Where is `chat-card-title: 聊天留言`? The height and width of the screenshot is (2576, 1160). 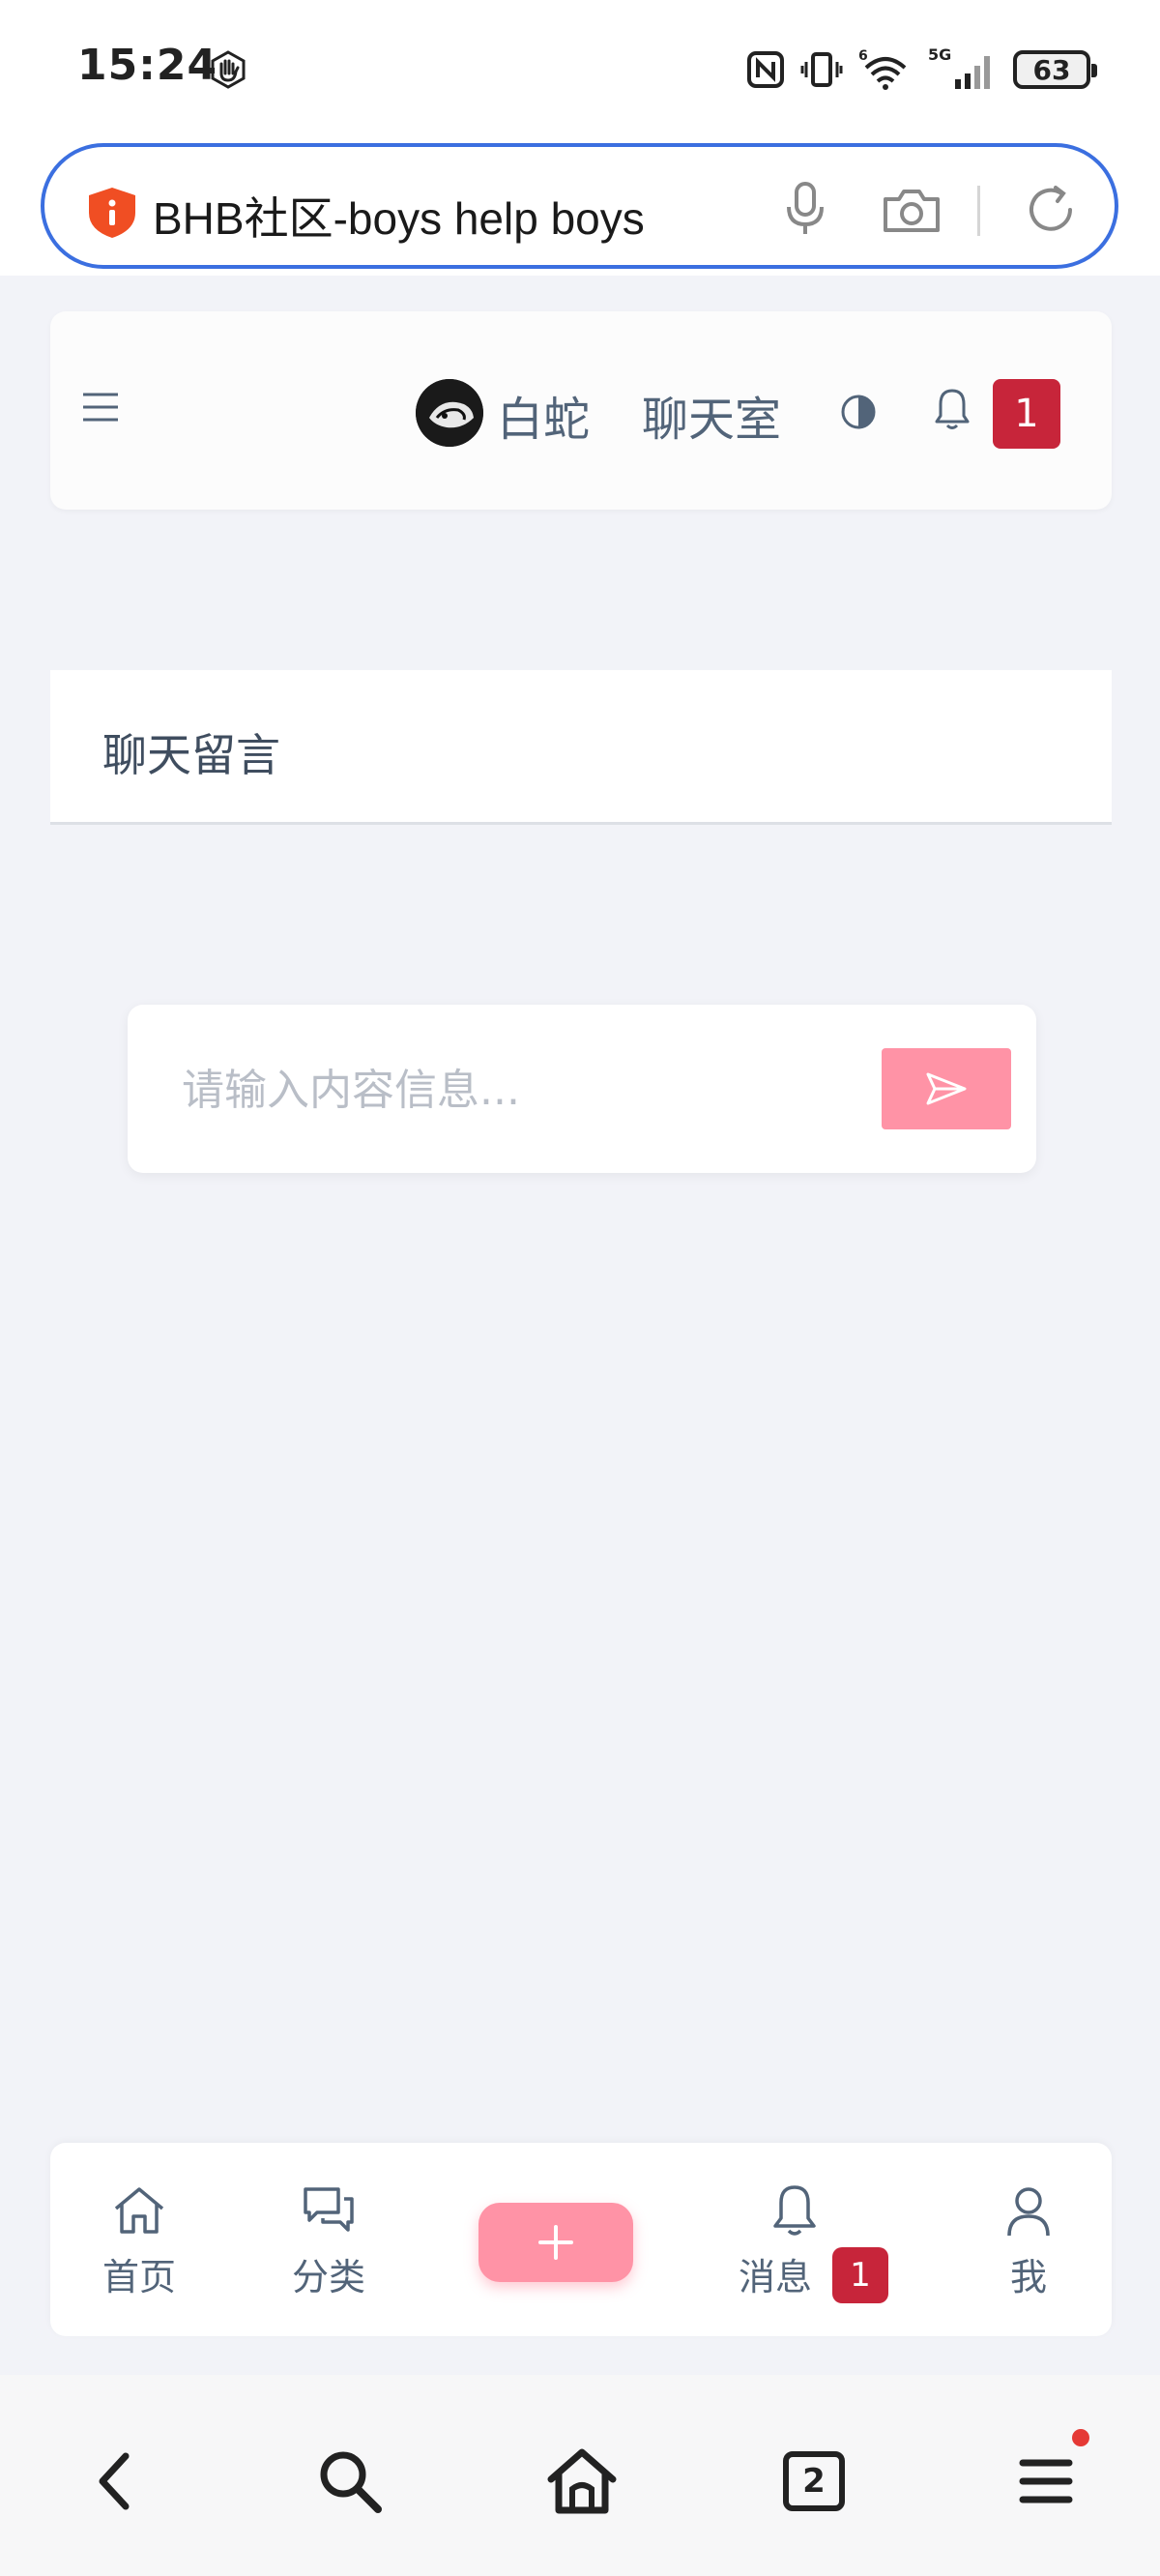
chat-card-title: 聊天留言 is located at coordinates (191, 755).